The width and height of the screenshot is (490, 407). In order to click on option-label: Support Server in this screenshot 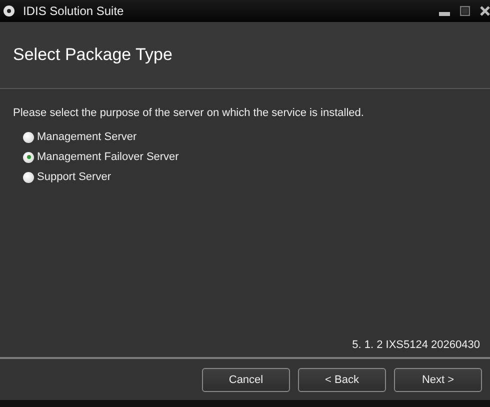, I will do `click(74, 177)`.